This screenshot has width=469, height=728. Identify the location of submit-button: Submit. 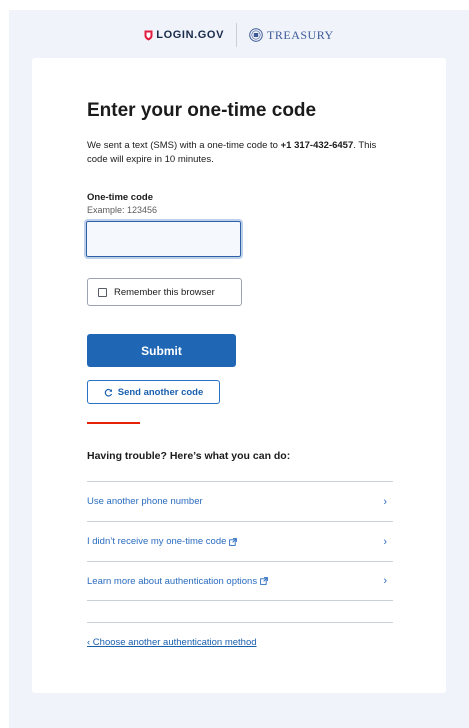
(161, 350).